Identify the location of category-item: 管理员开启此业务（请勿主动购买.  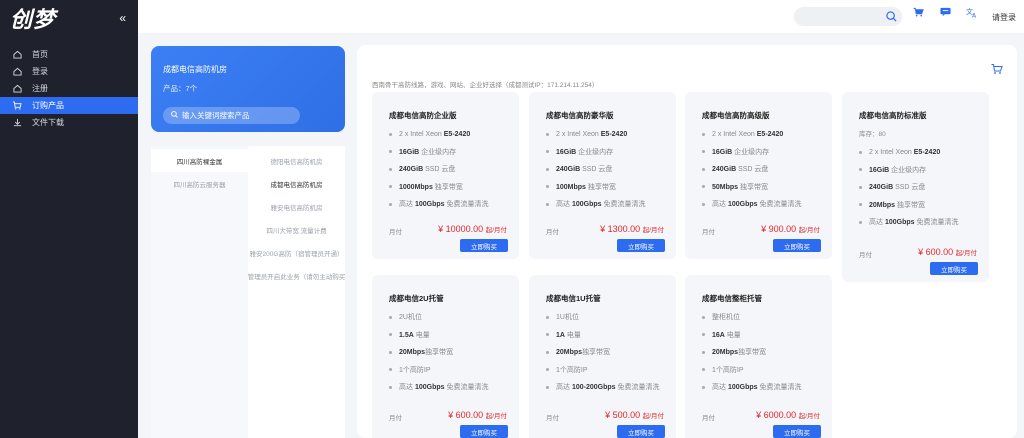
(296, 275).